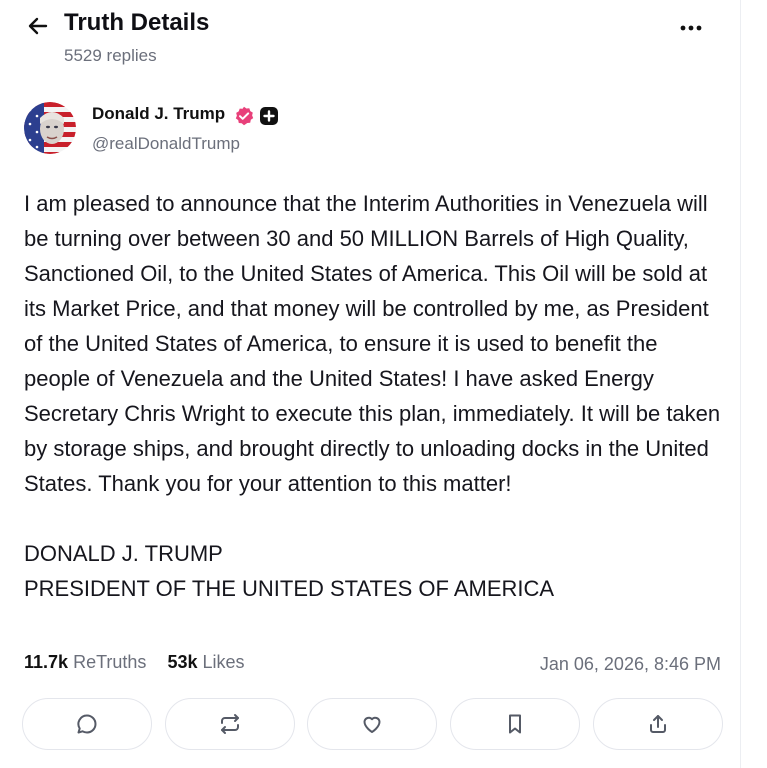 The image size is (767, 768). Describe the element at coordinates (166, 144) in the screenshot. I see `author-handle: @realDonaldTrump` at that location.